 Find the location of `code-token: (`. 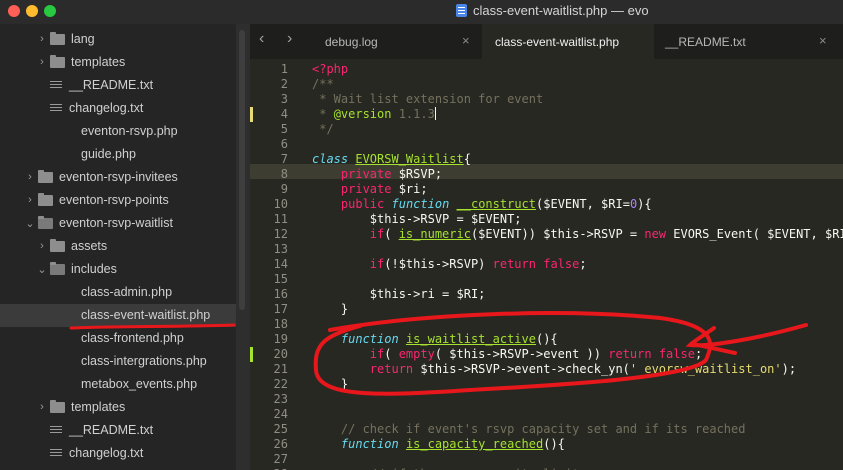

code-token: ( is located at coordinates (391, 234).